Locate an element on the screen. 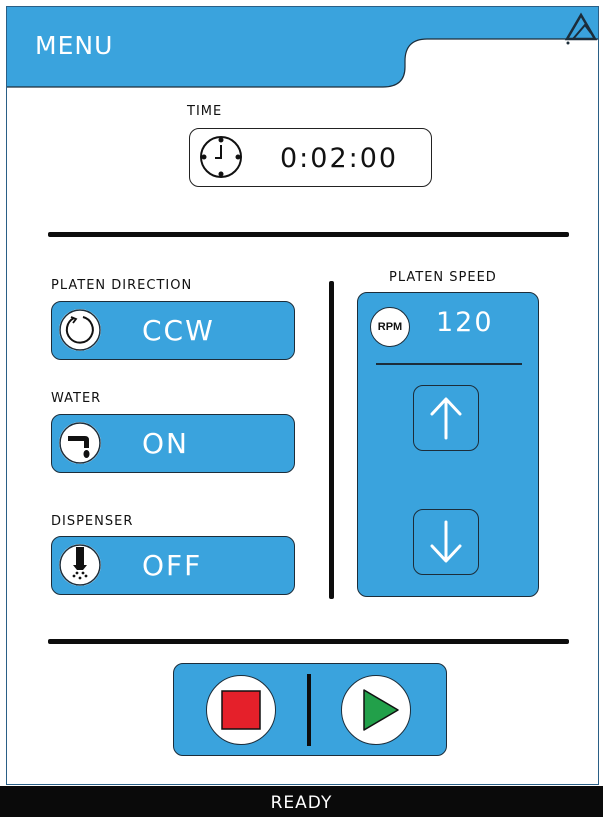 The height and width of the screenshot is (820, 603). divider-bottom is located at coordinates (308, 641).